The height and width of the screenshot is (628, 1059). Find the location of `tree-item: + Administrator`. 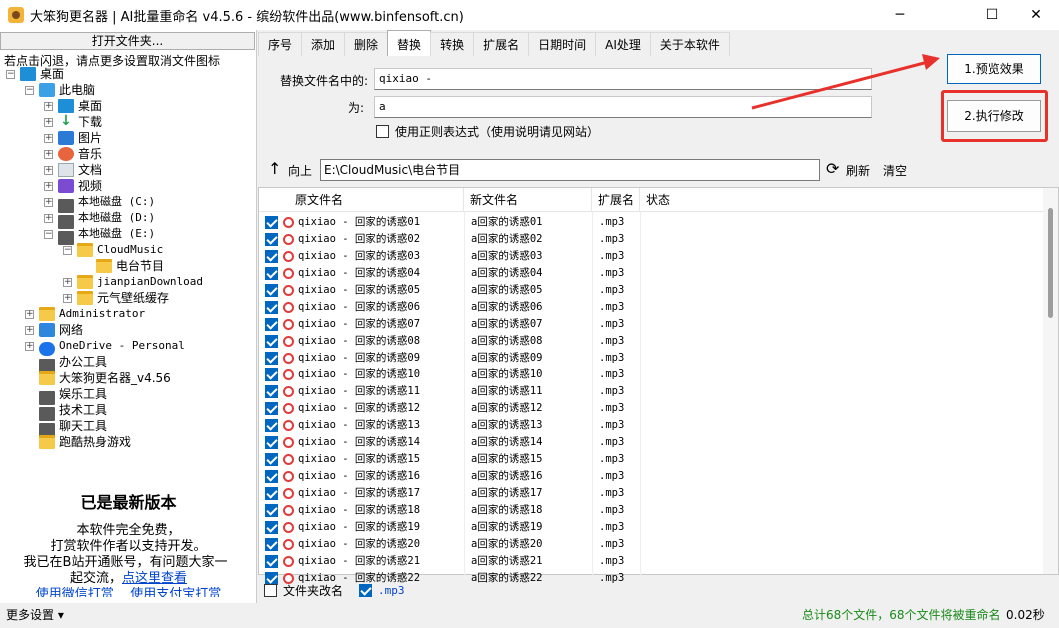

tree-item: + Administrator is located at coordinates (128, 314).